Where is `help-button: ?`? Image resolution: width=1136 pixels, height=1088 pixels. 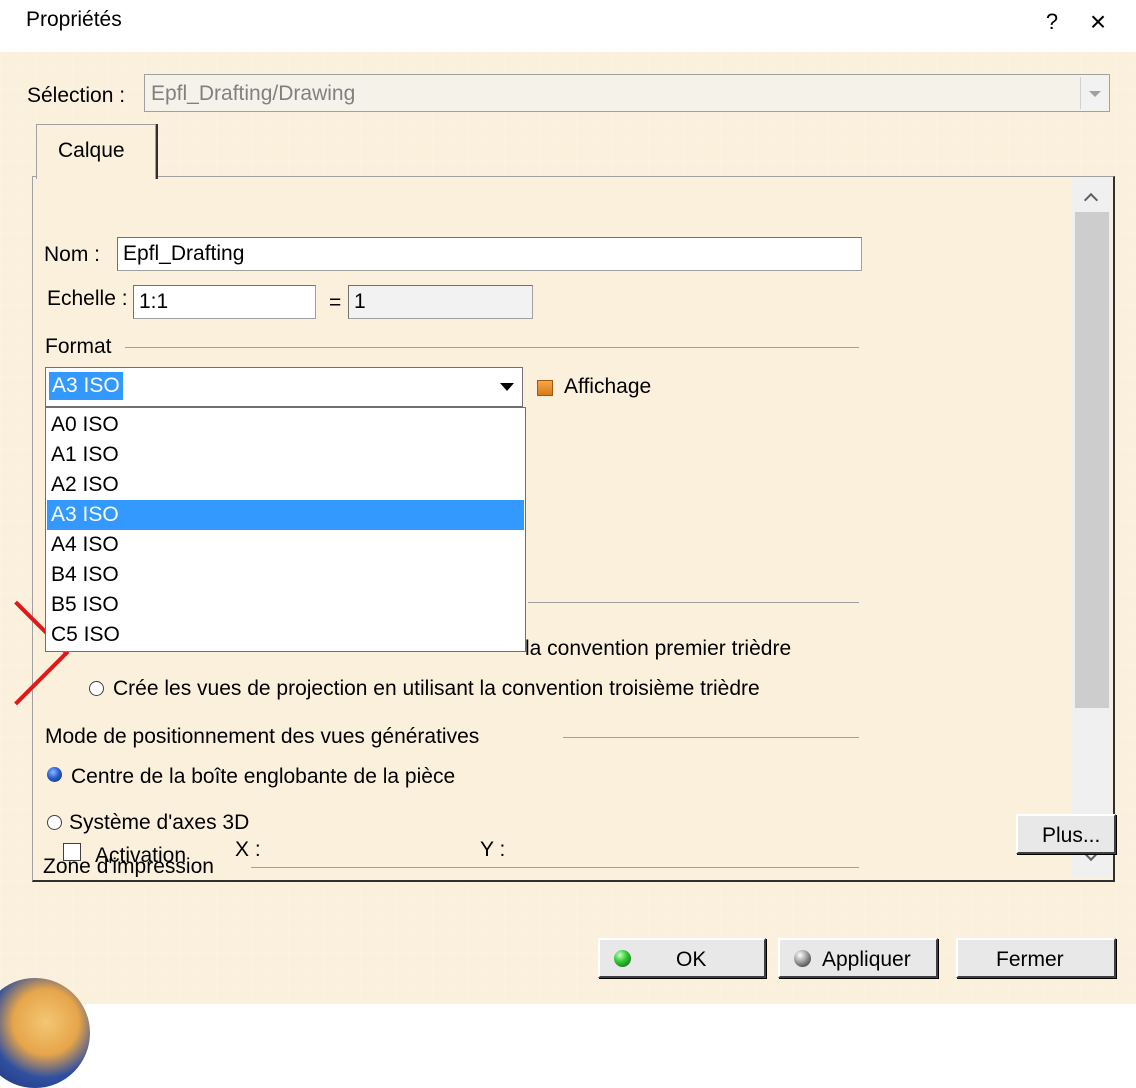
help-button: ? is located at coordinates (1052, 22).